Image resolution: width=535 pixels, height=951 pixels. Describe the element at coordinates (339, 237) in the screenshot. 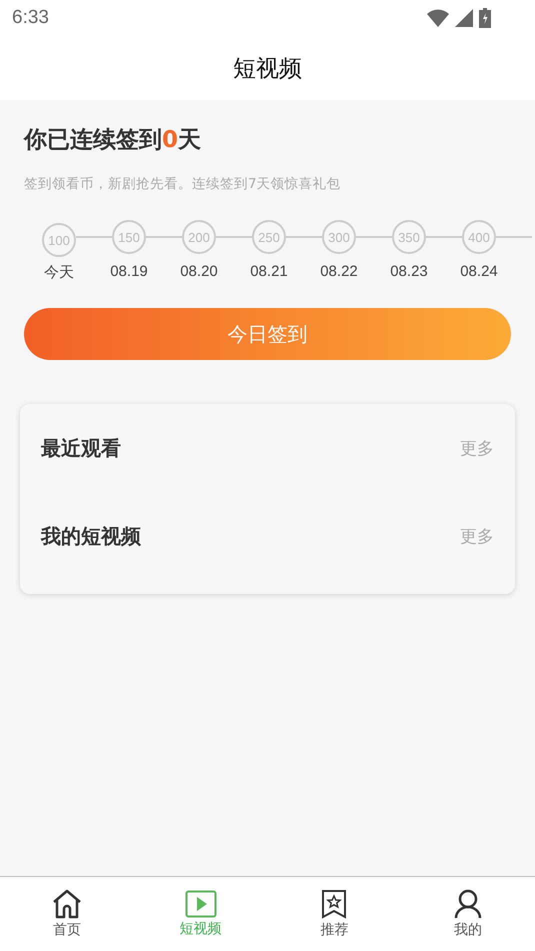

I see `reward-circle: 300` at that location.